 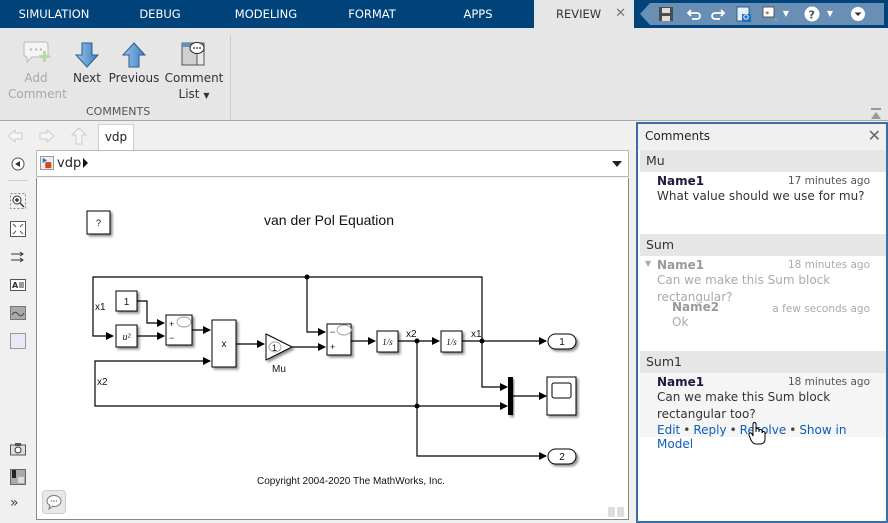 I want to click on diagram-title: van der Pol Equation, so click(x=329, y=220).